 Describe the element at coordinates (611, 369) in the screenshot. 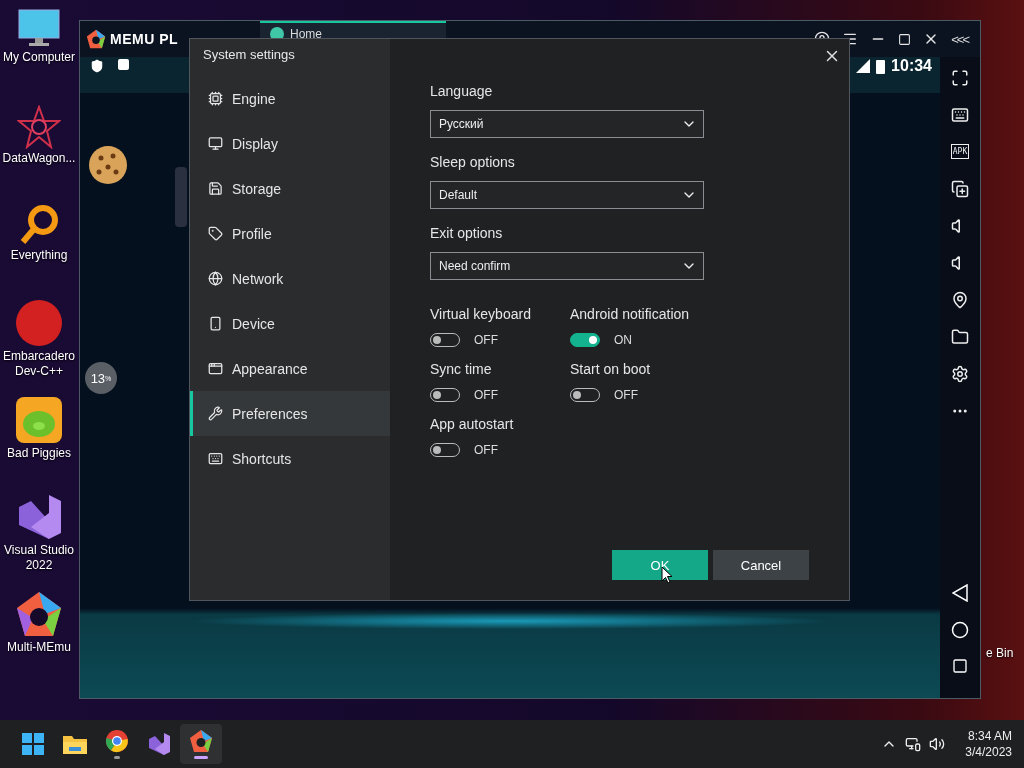

I see `toggle-label: Start on boot` at that location.